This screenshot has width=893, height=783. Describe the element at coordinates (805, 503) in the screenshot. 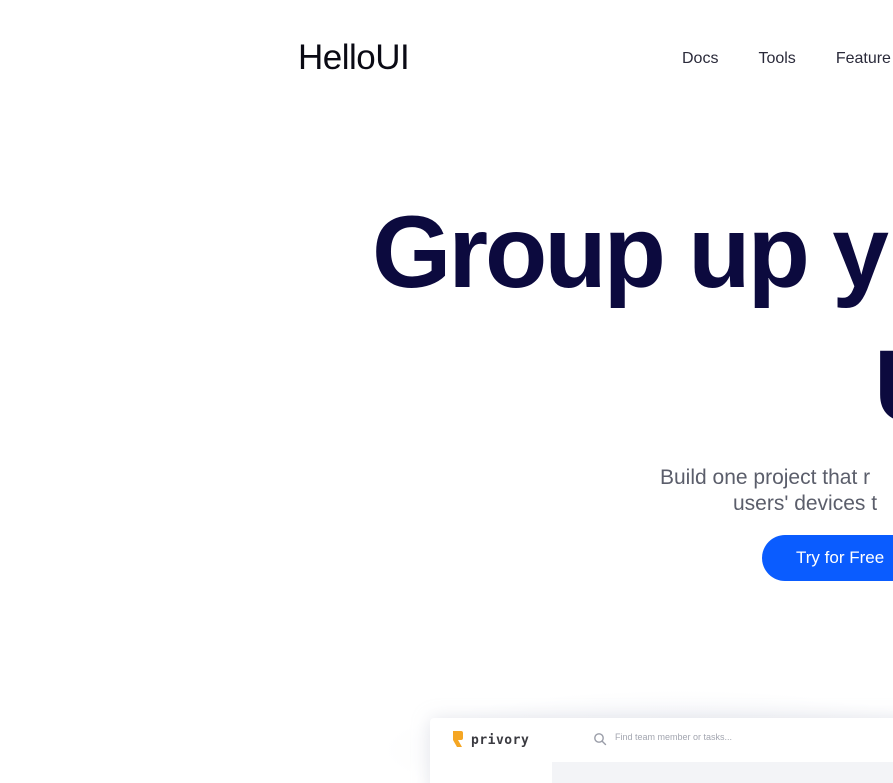

I see `hero-subtitle-line2: users' devices t` at that location.